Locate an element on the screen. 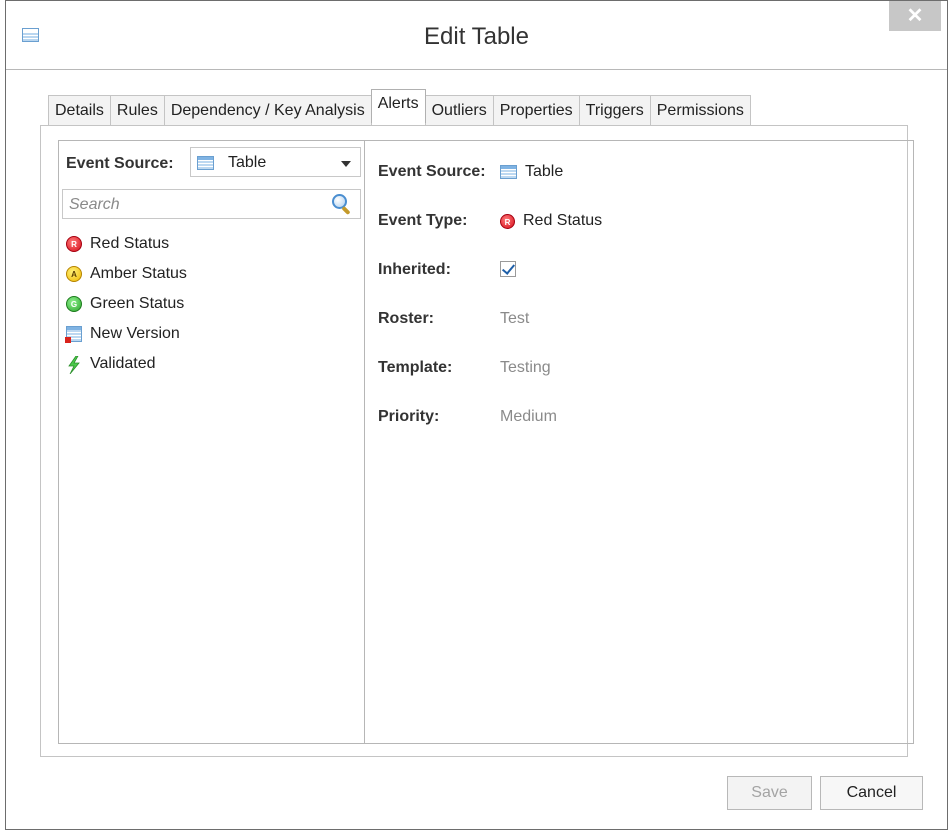 Image resolution: width=950 pixels, height=832 pixels. tab-alerts: Alerts is located at coordinates (398, 106).